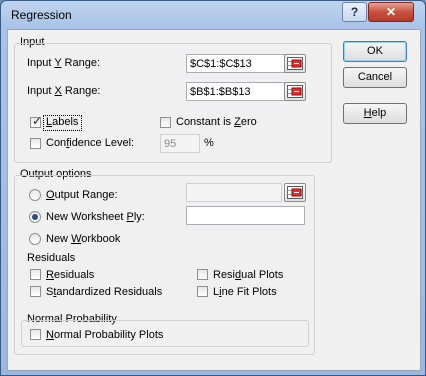 This screenshot has width=426, height=376. I want to click on labels-checkbox-label: Labels, so click(62, 122).